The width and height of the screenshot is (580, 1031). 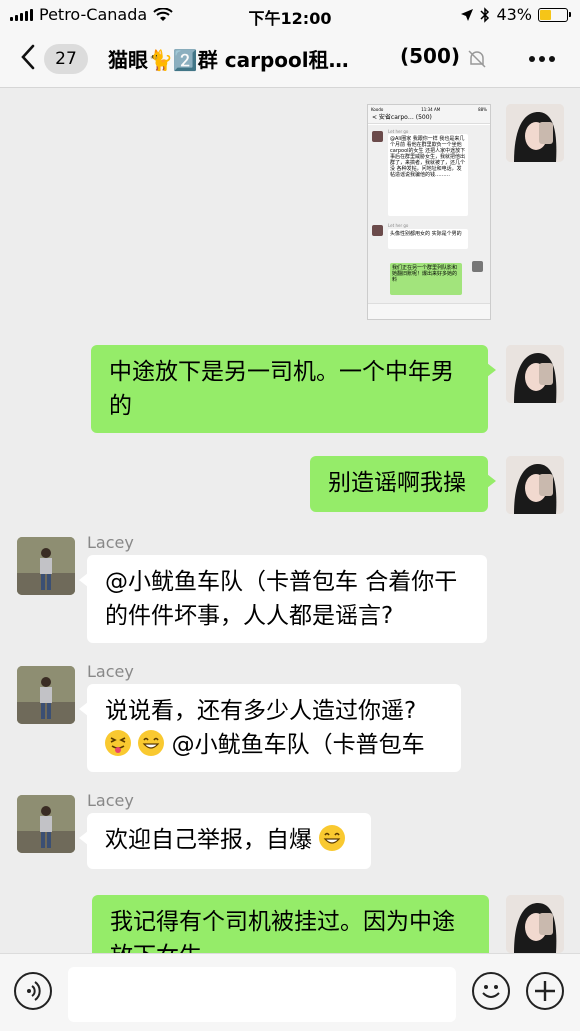 I want to click on back-chevron-icon, so click(x=28, y=60).